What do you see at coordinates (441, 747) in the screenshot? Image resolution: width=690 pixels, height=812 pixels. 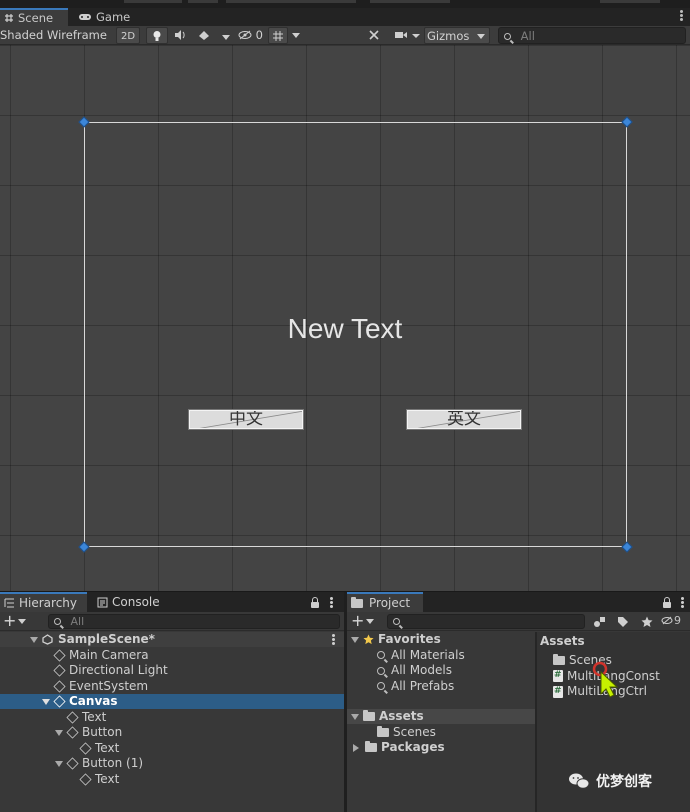 I see `tree-item-packages: Packages` at bounding box center [441, 747].